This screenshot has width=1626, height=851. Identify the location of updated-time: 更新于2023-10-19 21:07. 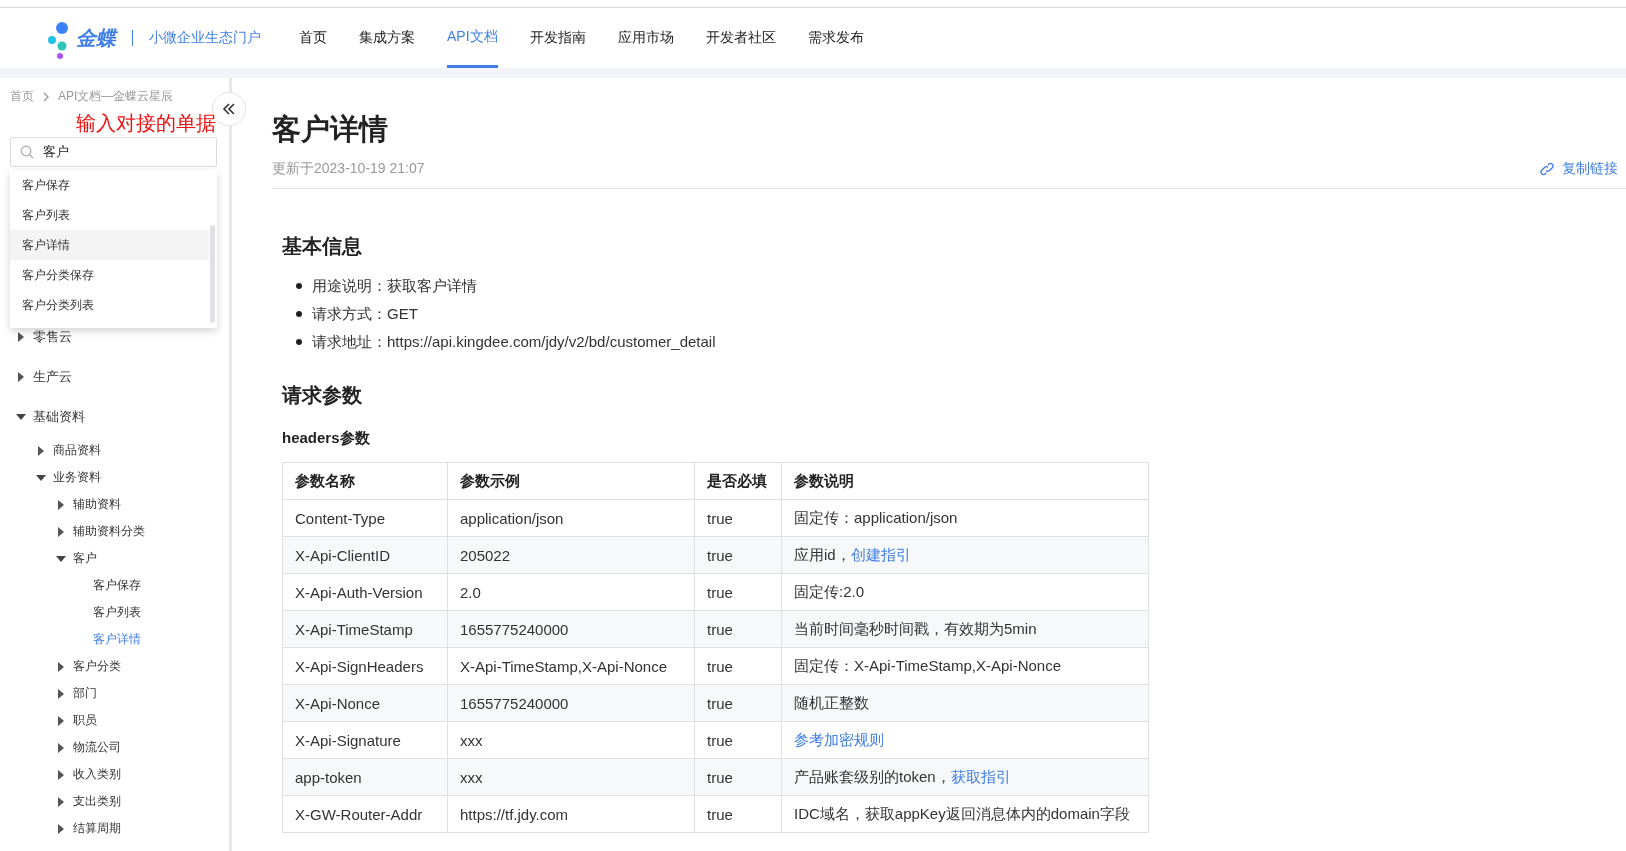
(348, 169).